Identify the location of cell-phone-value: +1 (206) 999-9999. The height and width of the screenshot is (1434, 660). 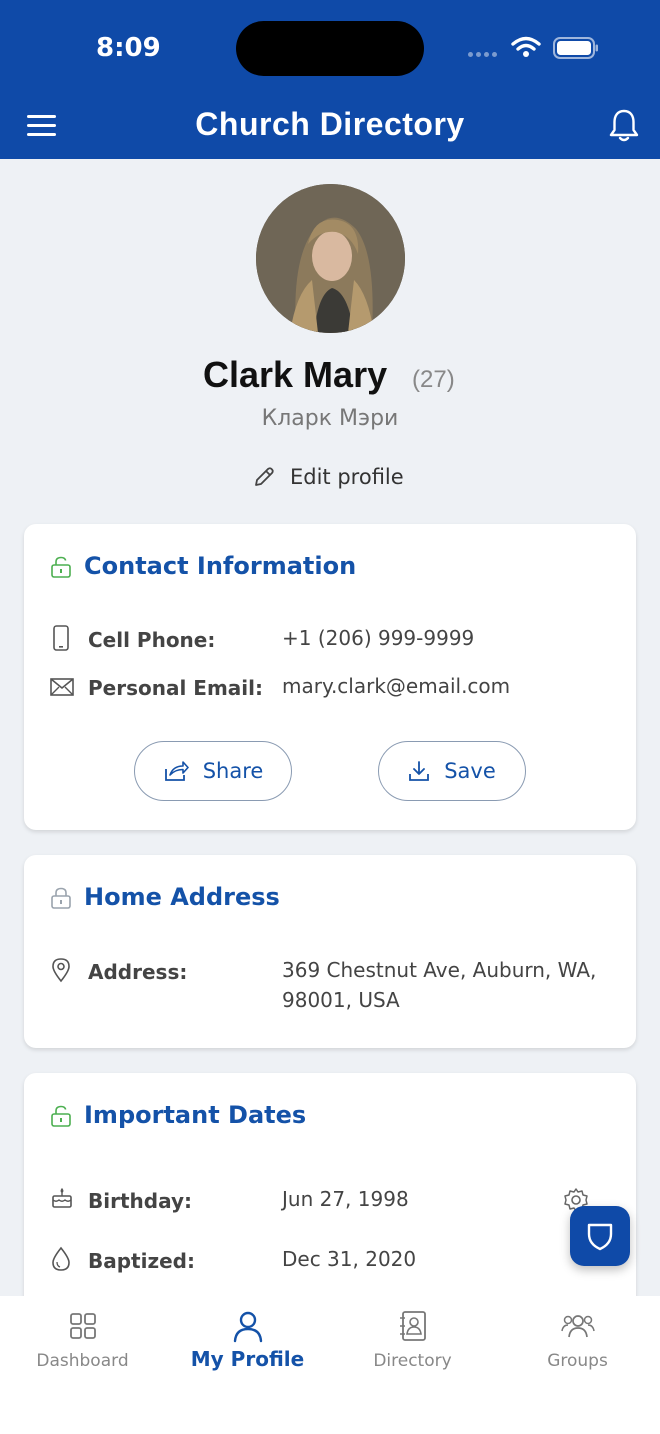
(378, 638).